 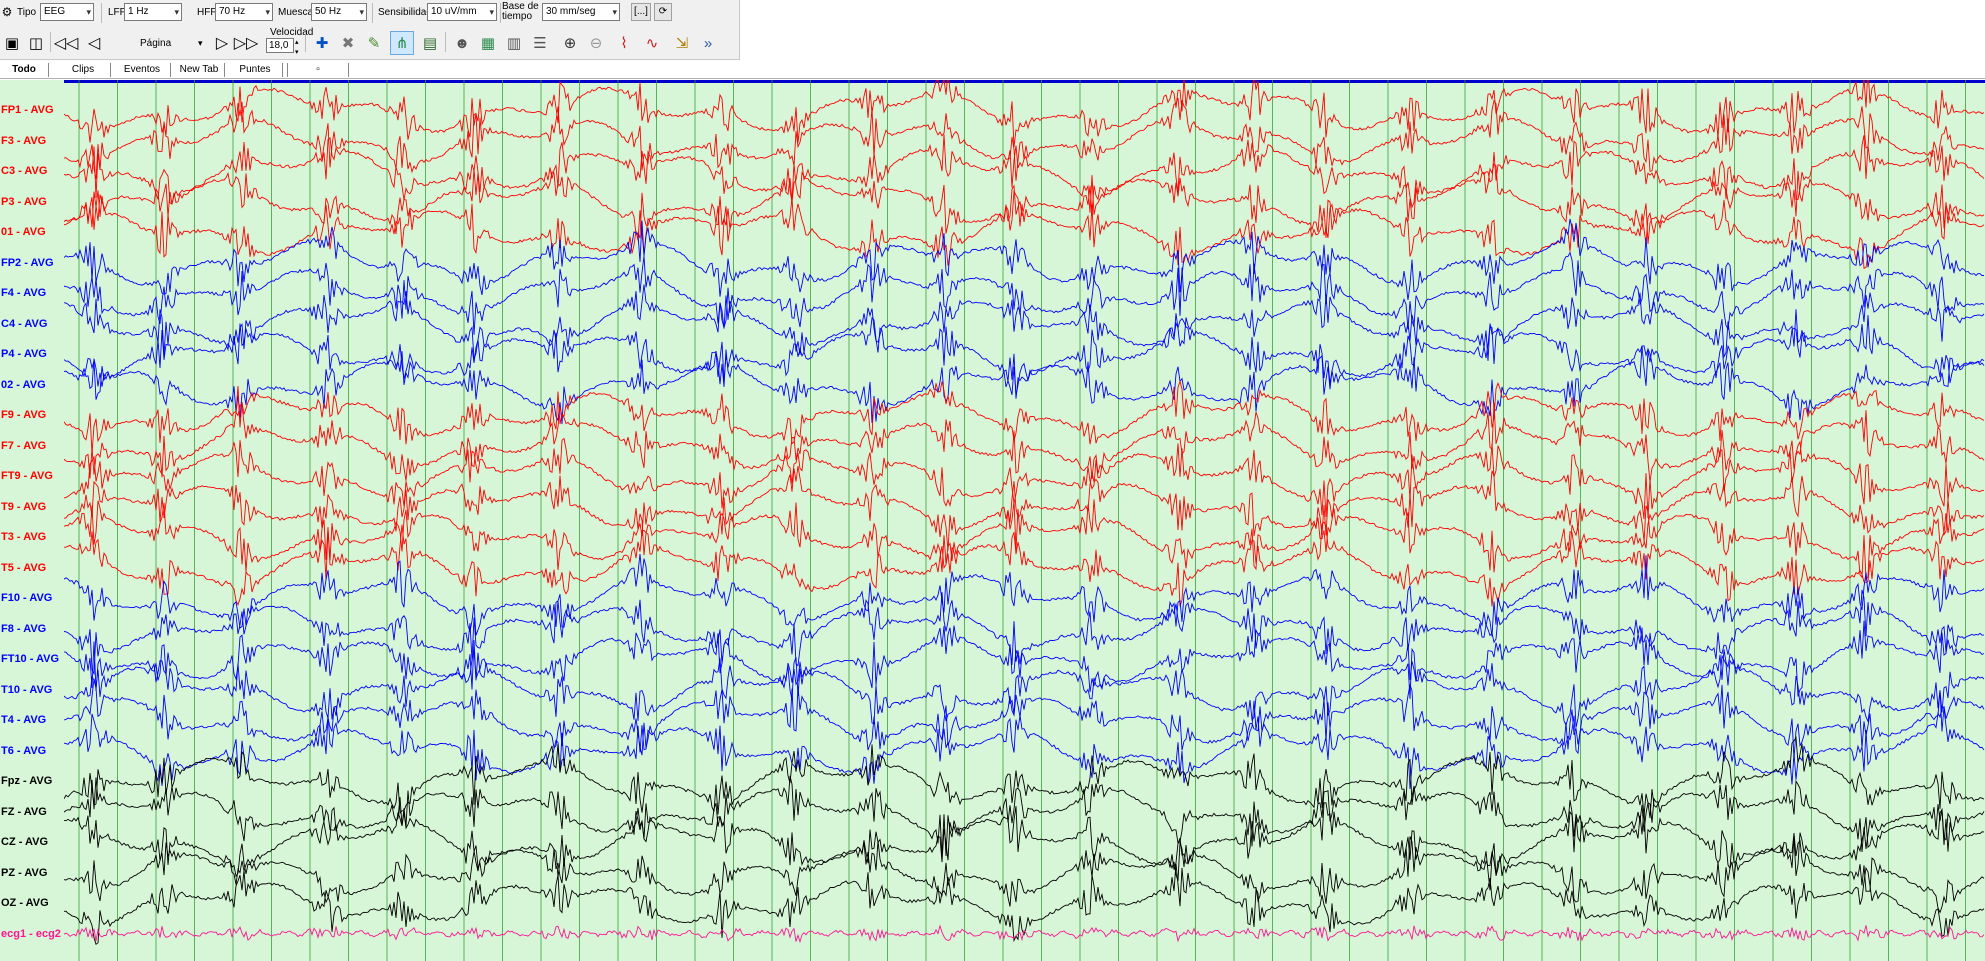 I want to click on record-icon: ▥, so click(x=514, y=43).